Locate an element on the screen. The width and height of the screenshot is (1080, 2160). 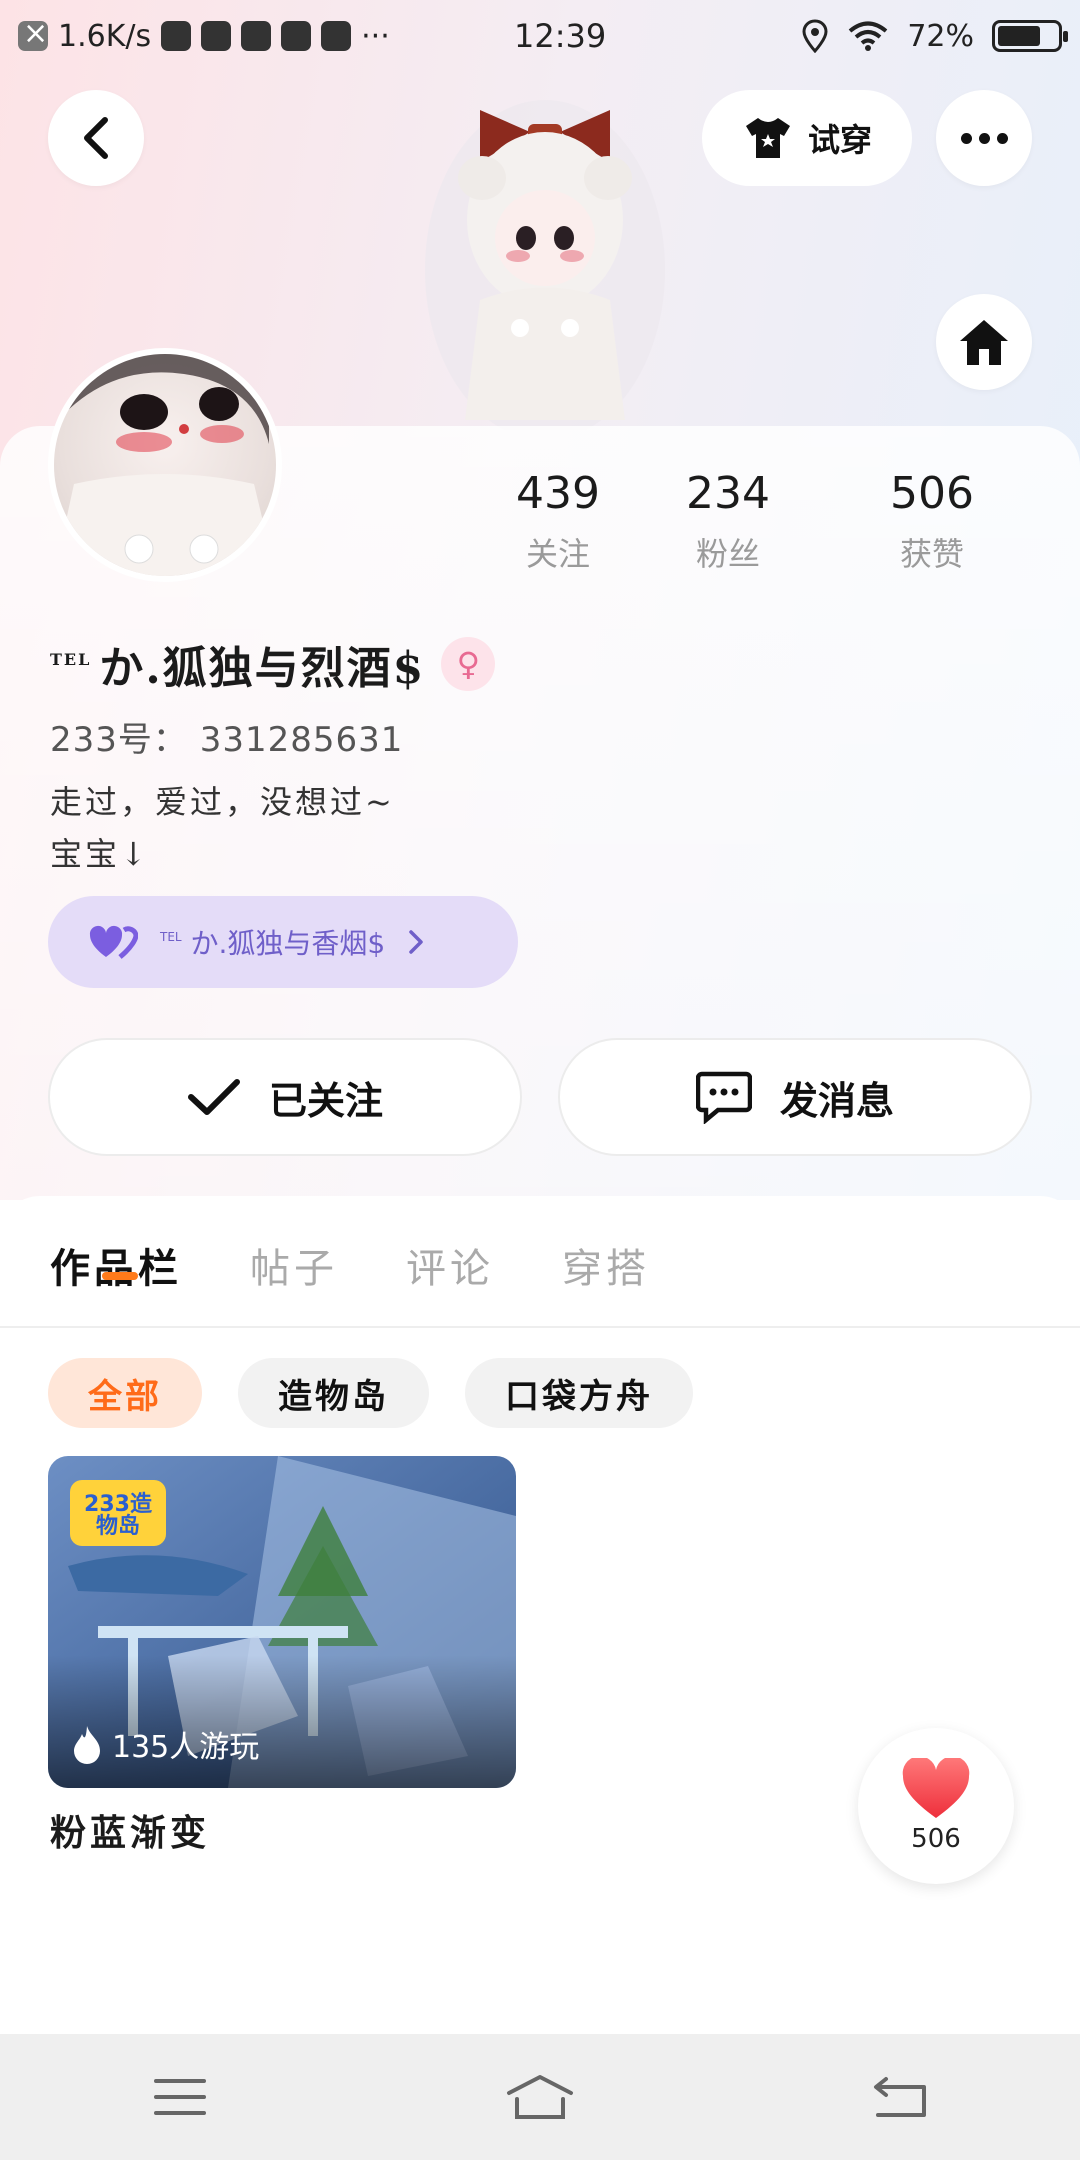
bio: 走过，爱过，没想过~ 宝宝↓ is located at coordinates (222, 828).